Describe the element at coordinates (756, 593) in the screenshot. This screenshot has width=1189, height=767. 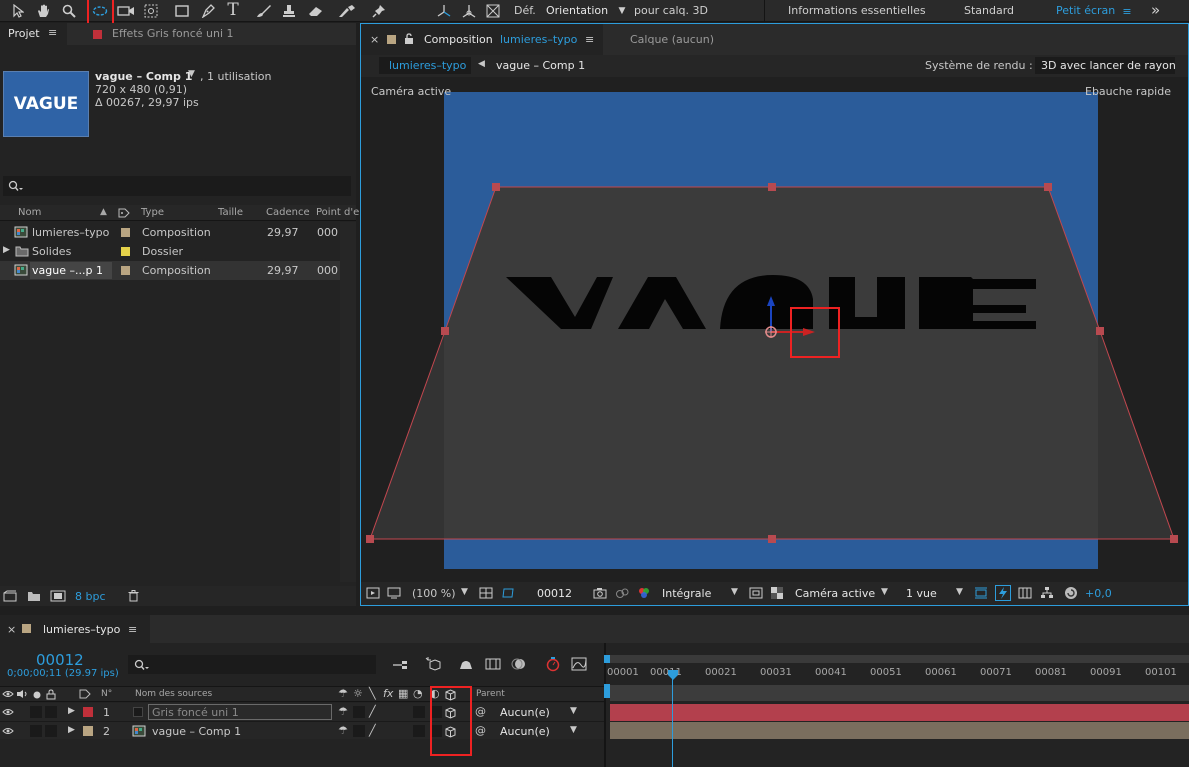
I see `region-of-interest-icon` at that location.